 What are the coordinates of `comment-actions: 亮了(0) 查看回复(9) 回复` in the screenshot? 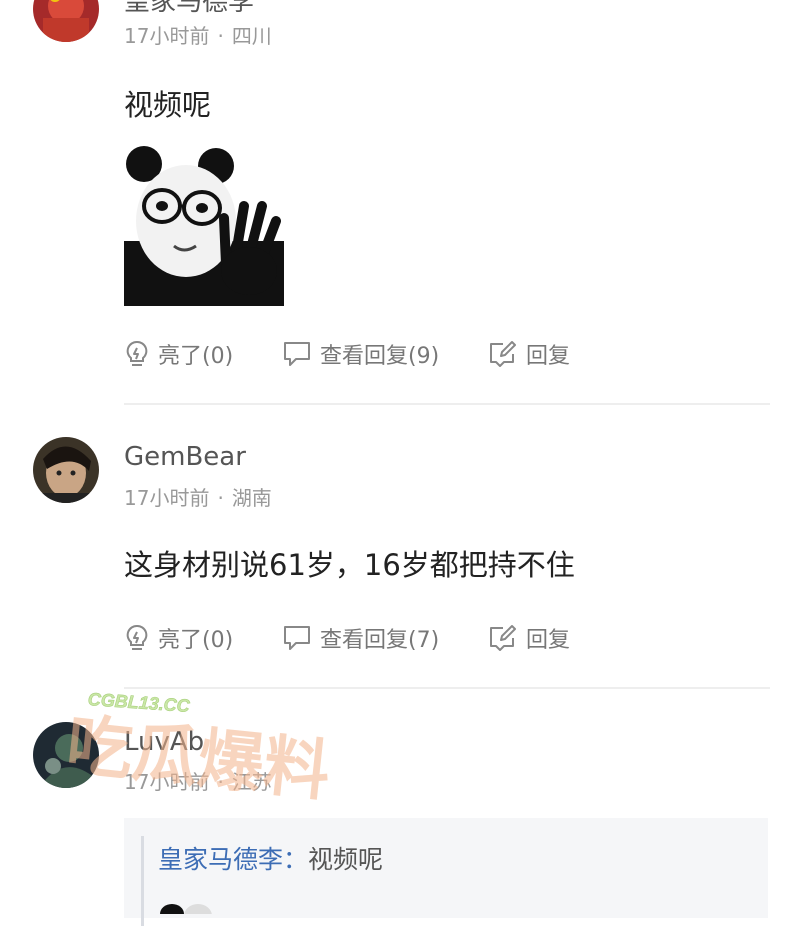 It's located at (347, 354).